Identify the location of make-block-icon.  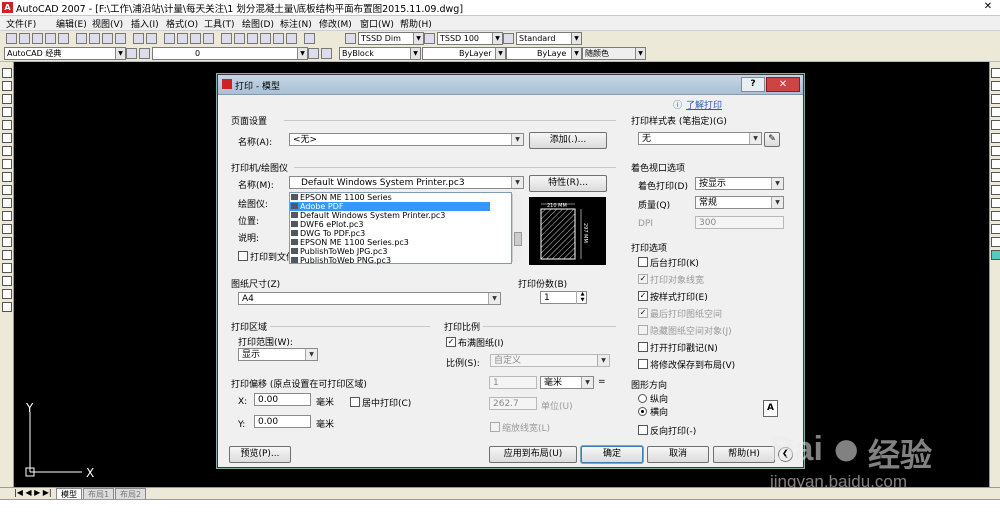
(7, 229).